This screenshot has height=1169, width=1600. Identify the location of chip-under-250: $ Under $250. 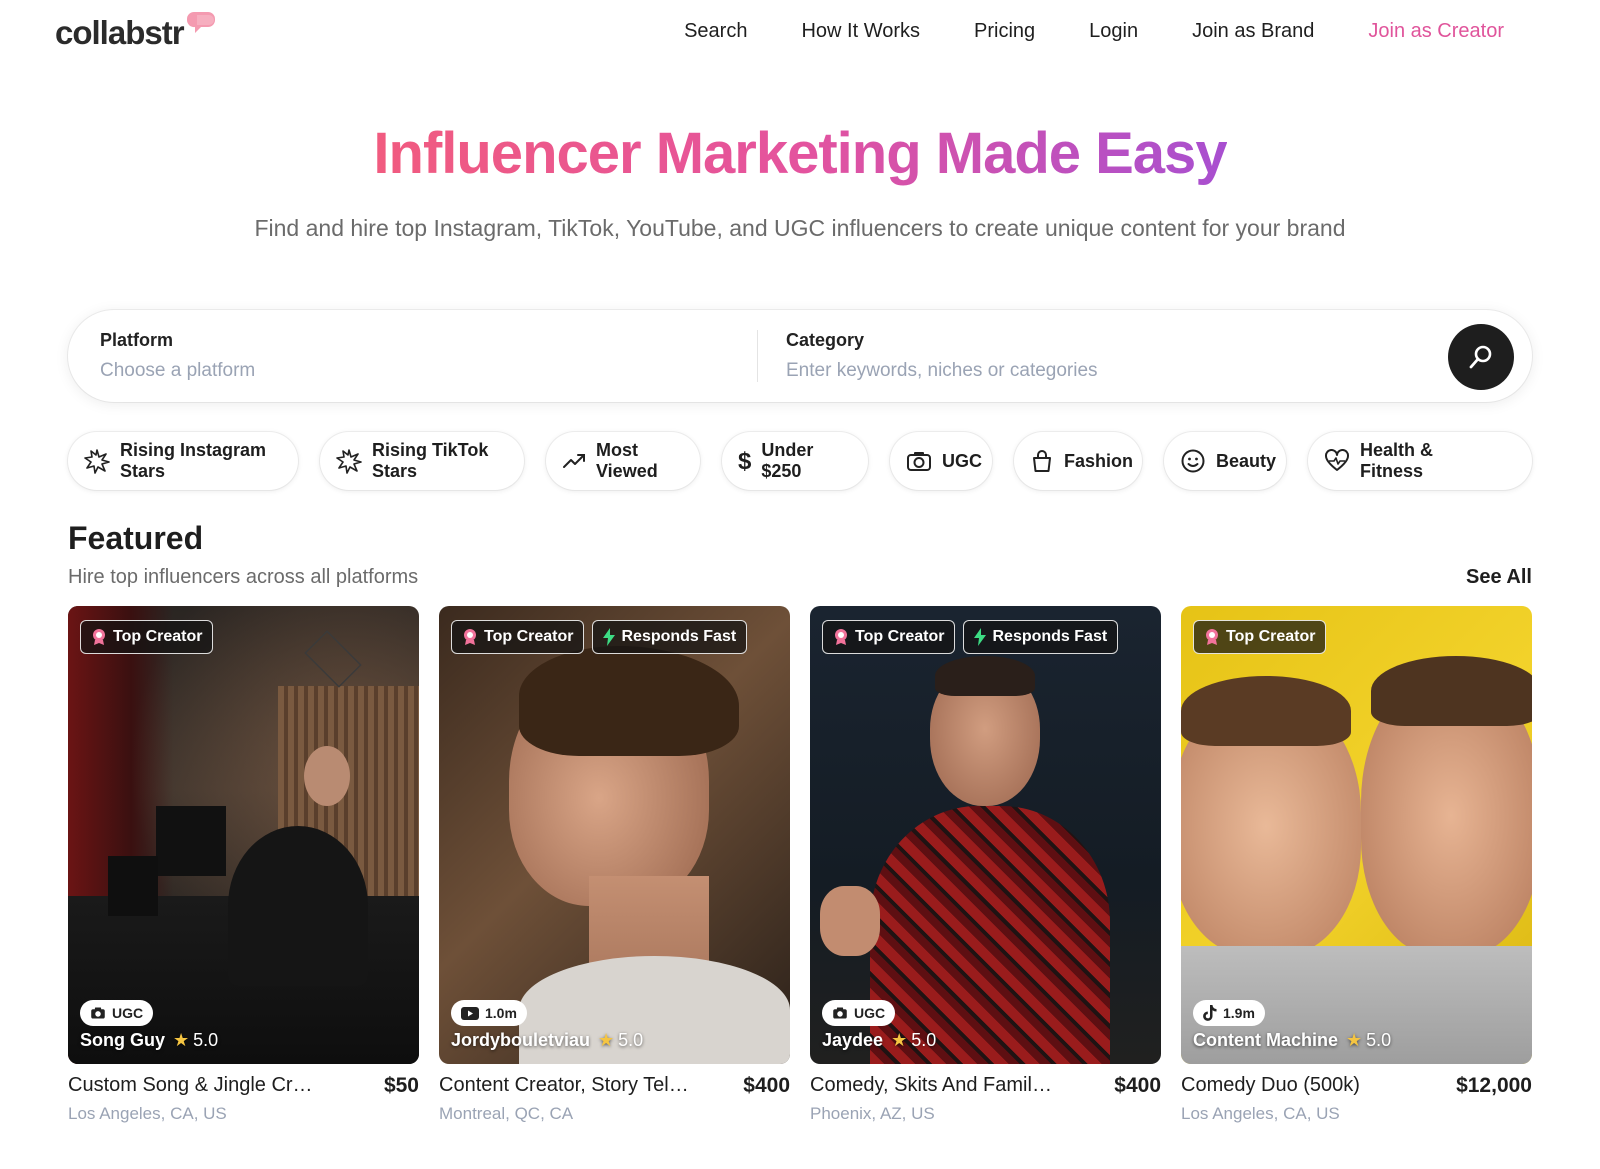
(795, 461).